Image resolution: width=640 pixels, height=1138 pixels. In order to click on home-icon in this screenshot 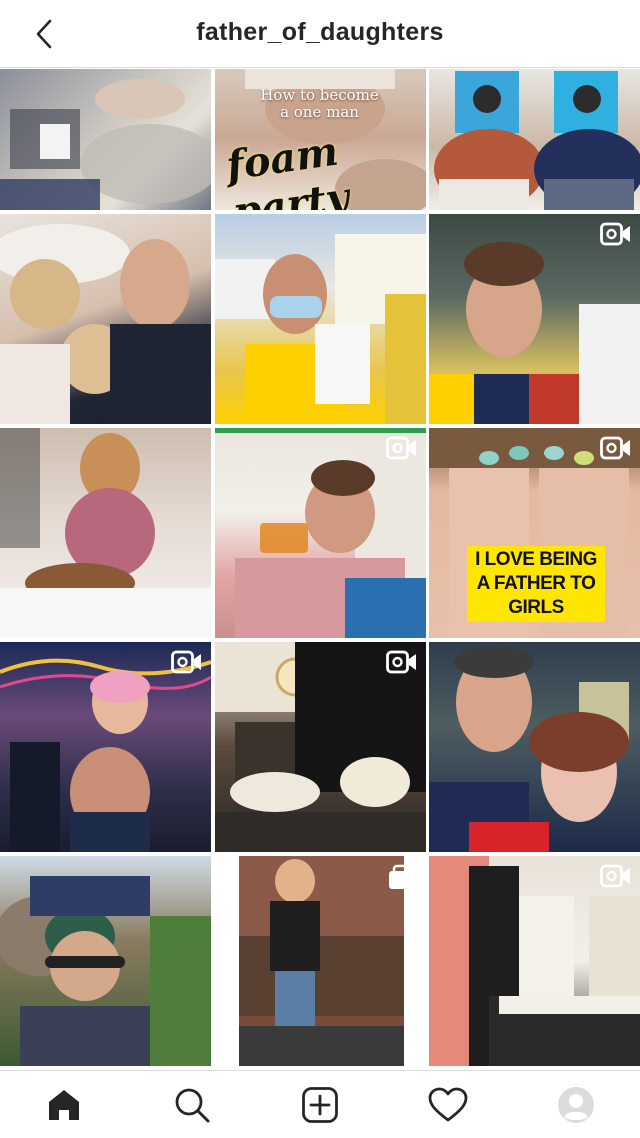, I will do `click(64, 1104)`.